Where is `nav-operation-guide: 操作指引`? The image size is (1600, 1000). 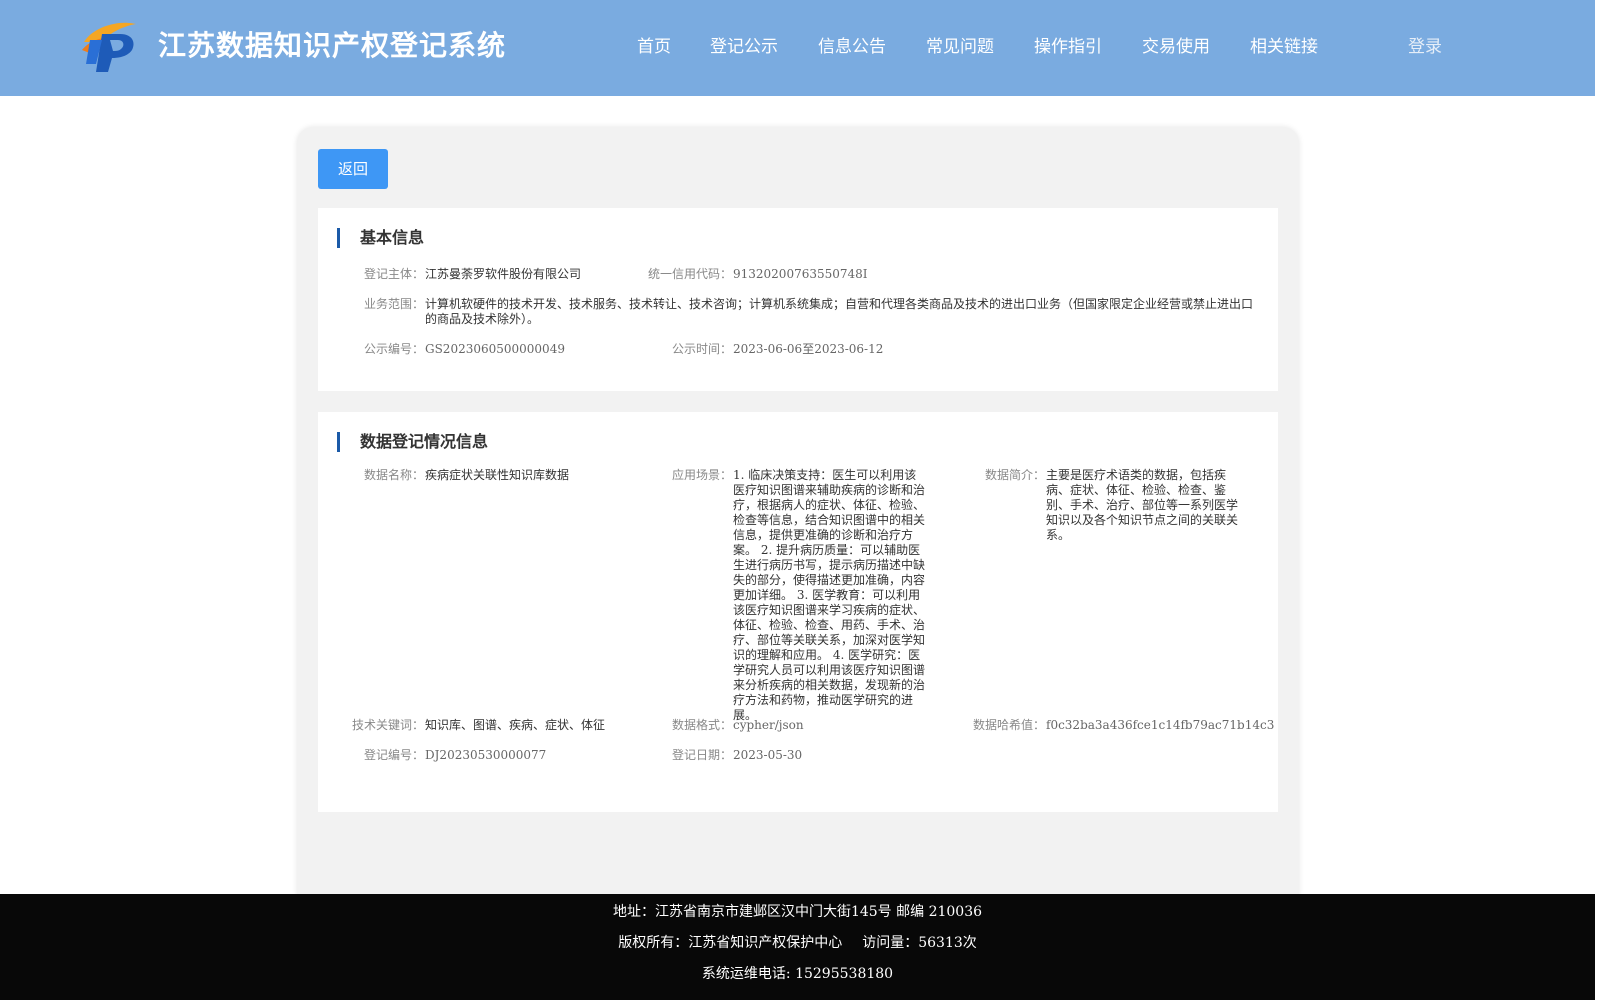 nav-operation-guide: 操作指引 is located at coordinates (1068, 47).